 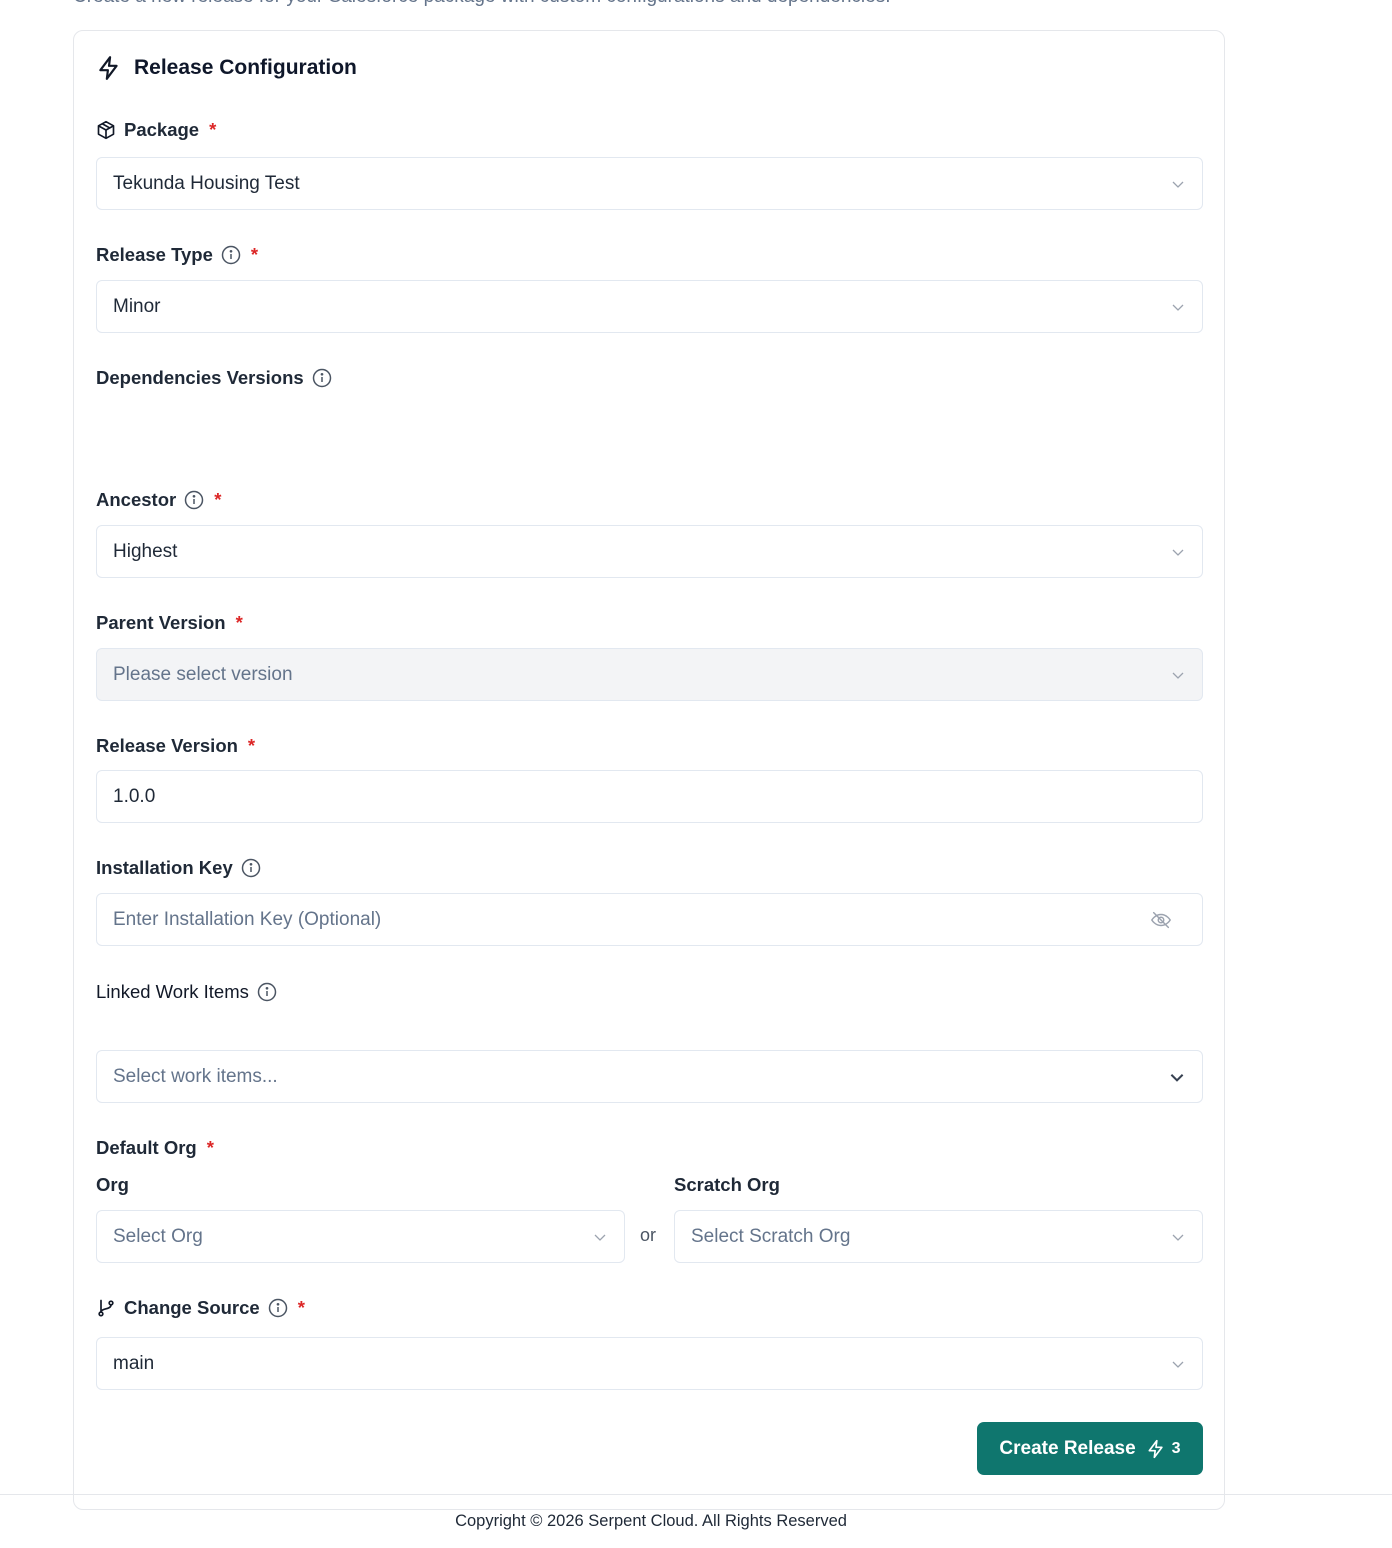 I want to click on git-branch-icon, so click(x=106, y=1308).